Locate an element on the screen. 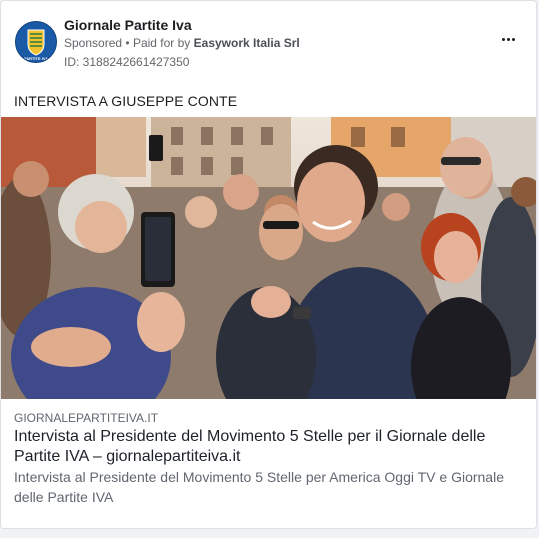  page-logo-icon: PARTITE IVA is located at coordinates (36, 42).